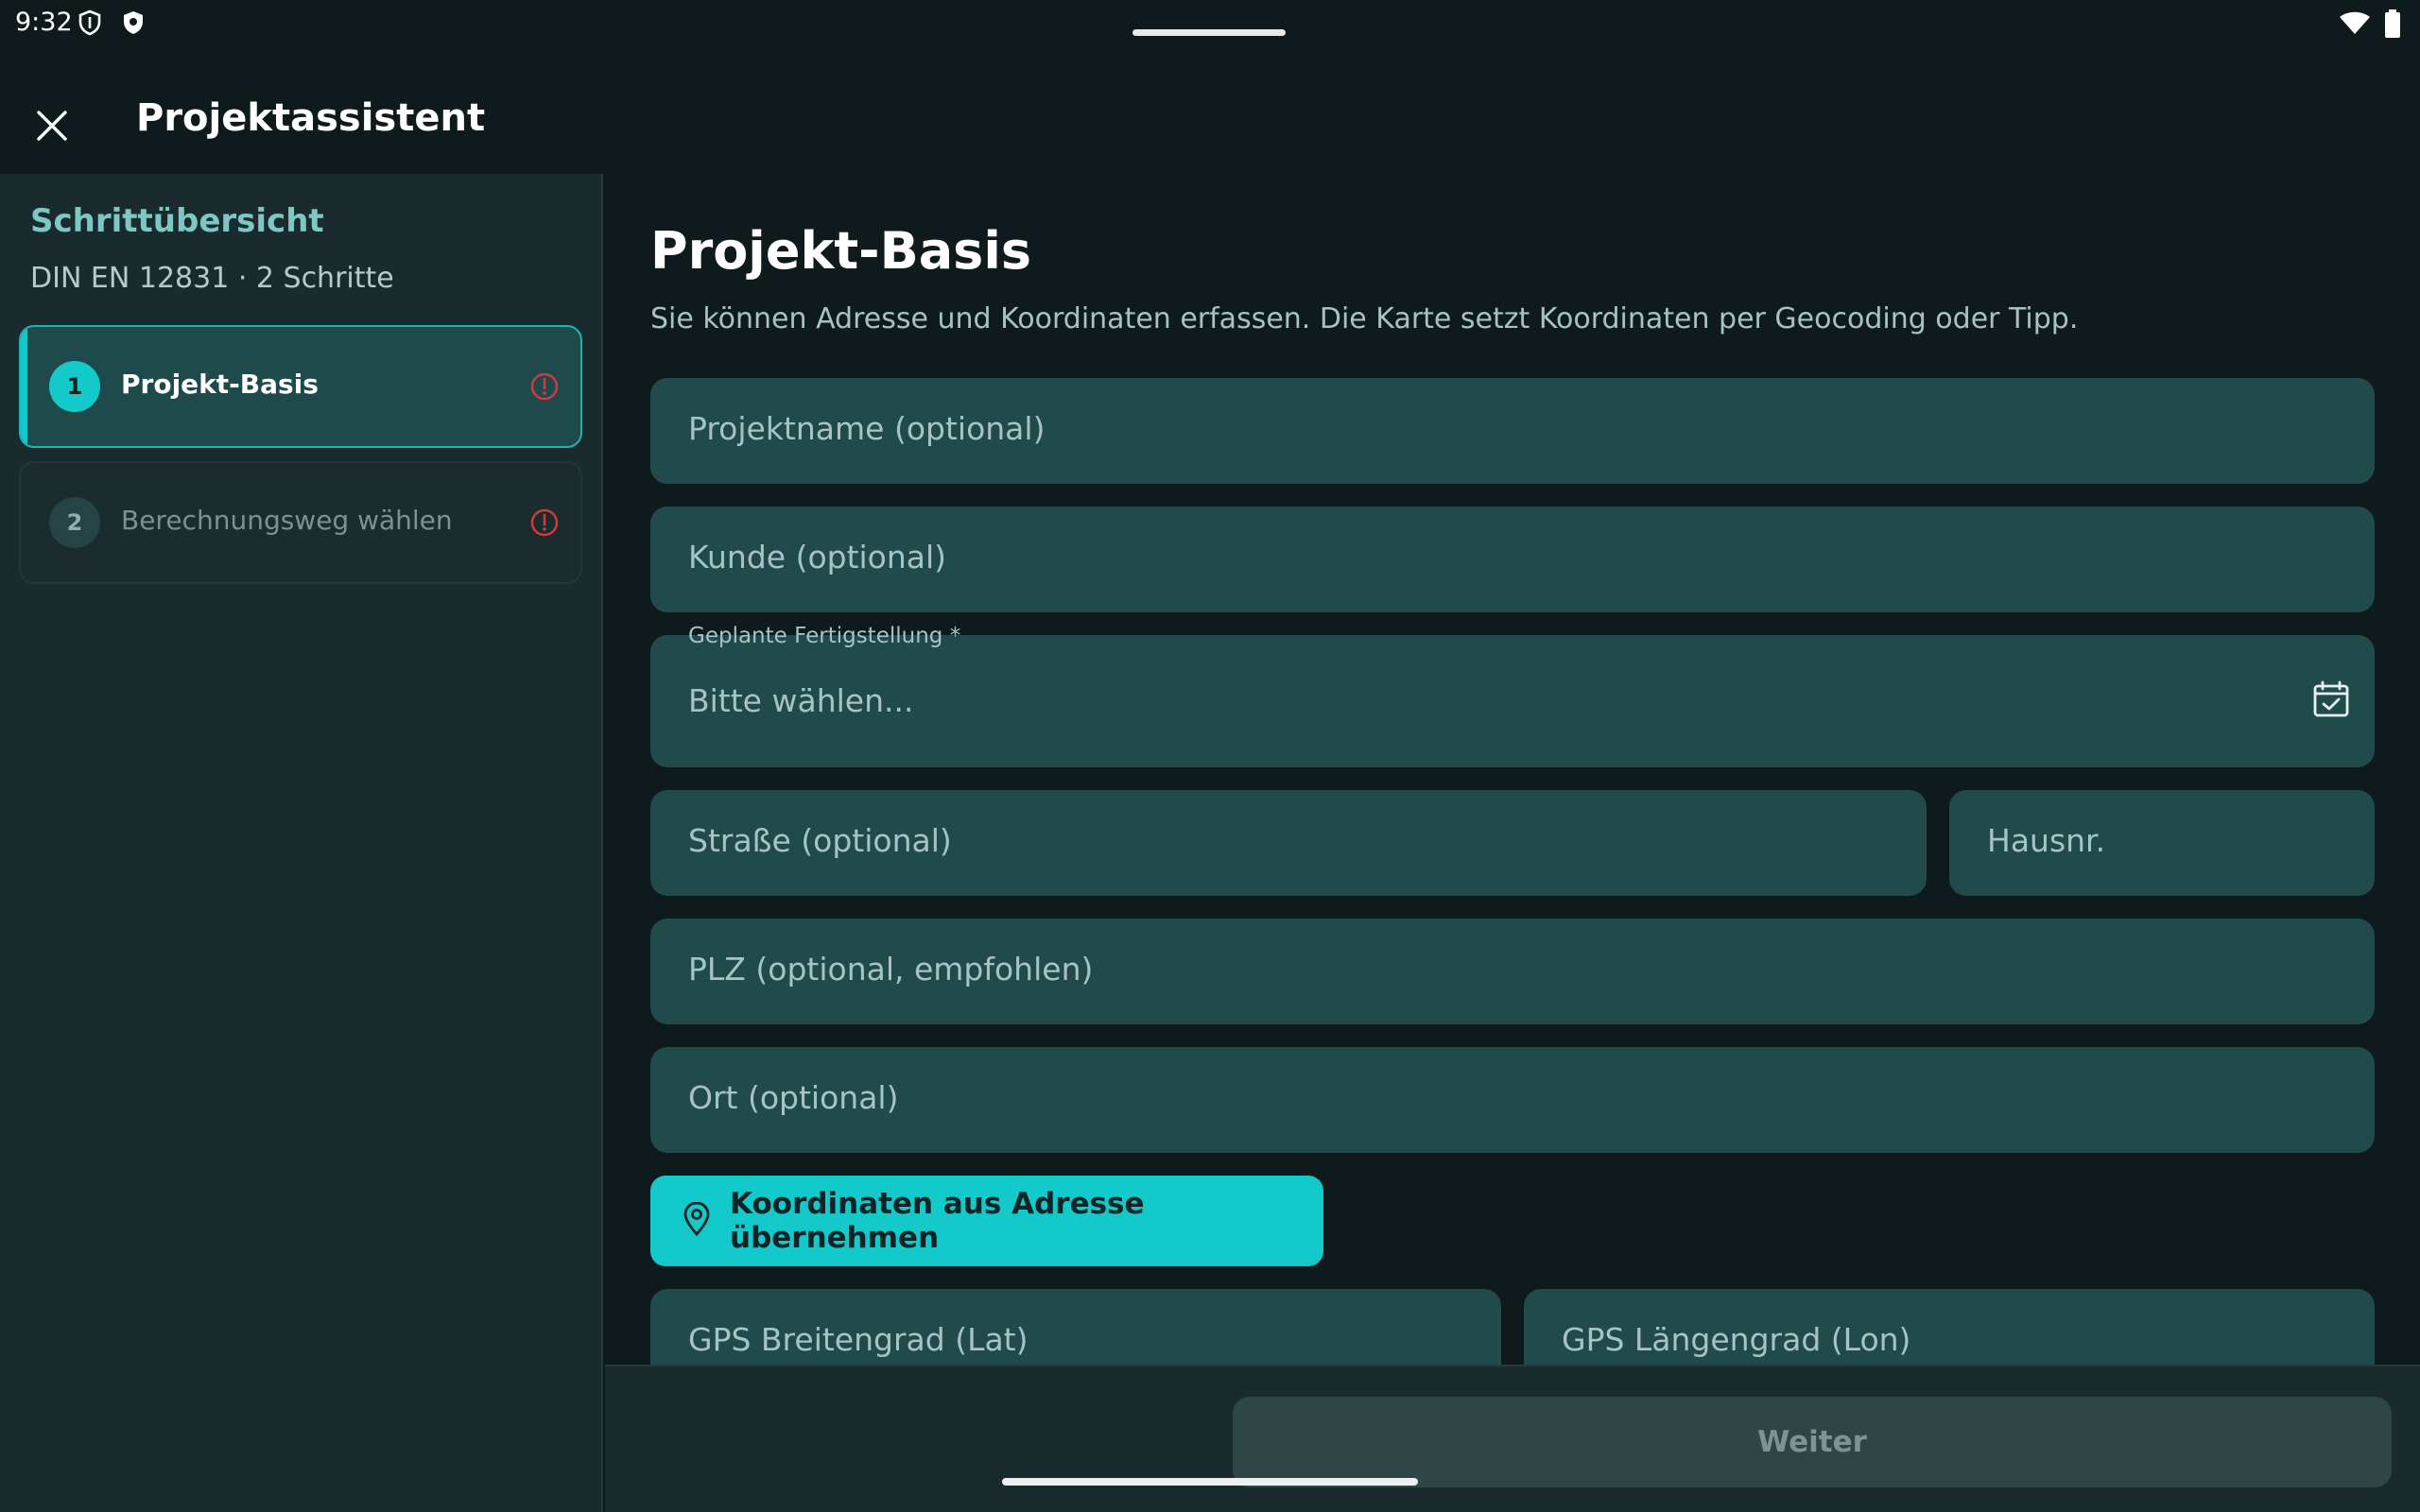 This screenshot has height=1512, width=2420. I want to click on status-time: 9:32, so click(44, 22).